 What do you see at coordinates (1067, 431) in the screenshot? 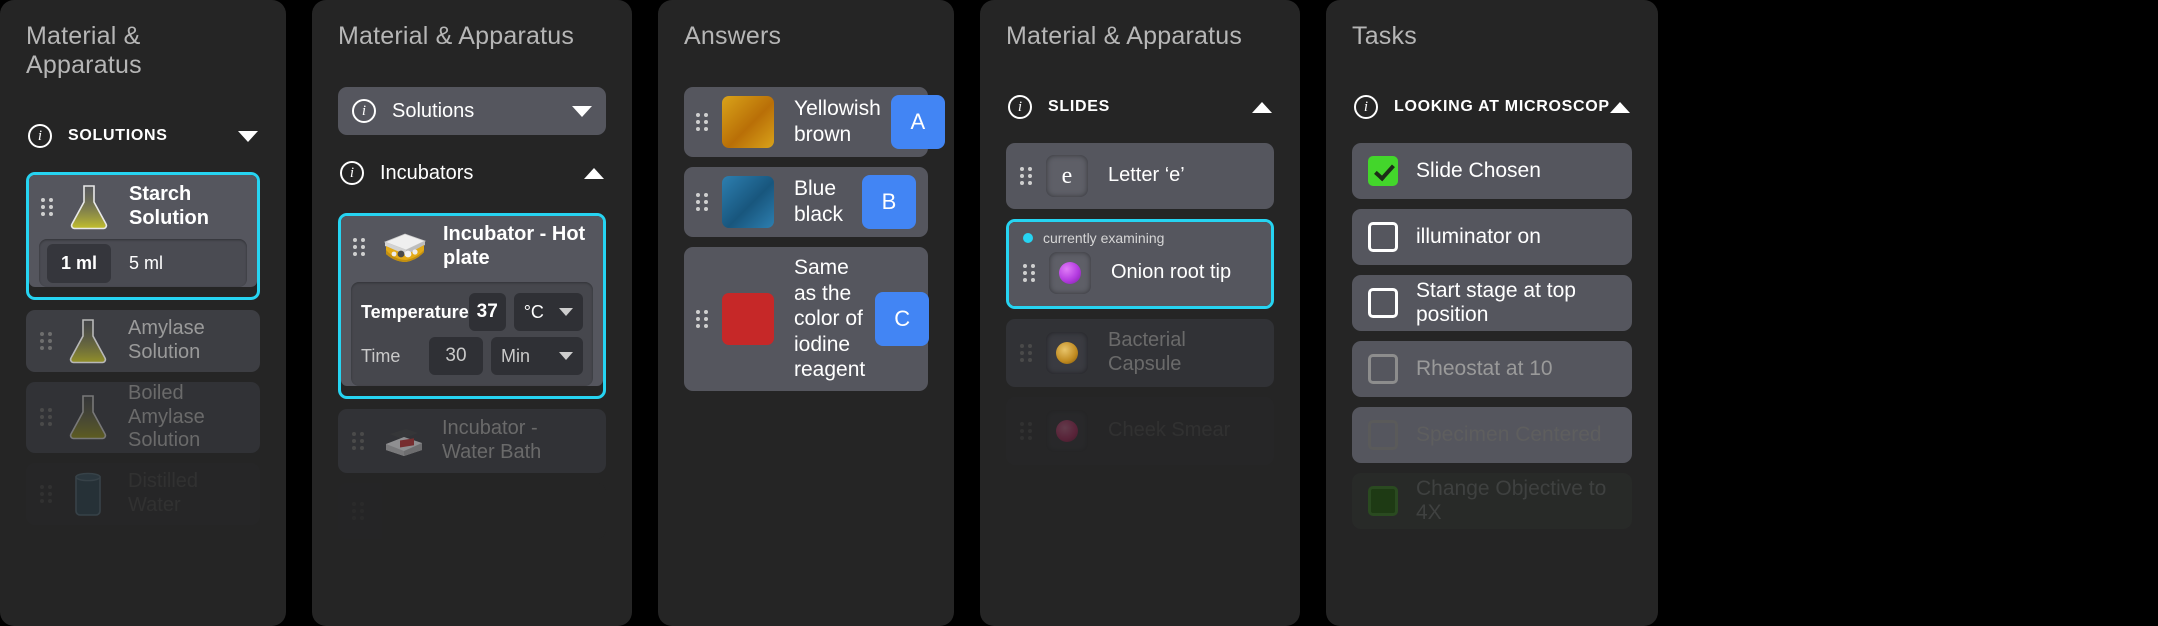
I see `cheek-smear-thumb-icon` at bounding box center [1067, 431].